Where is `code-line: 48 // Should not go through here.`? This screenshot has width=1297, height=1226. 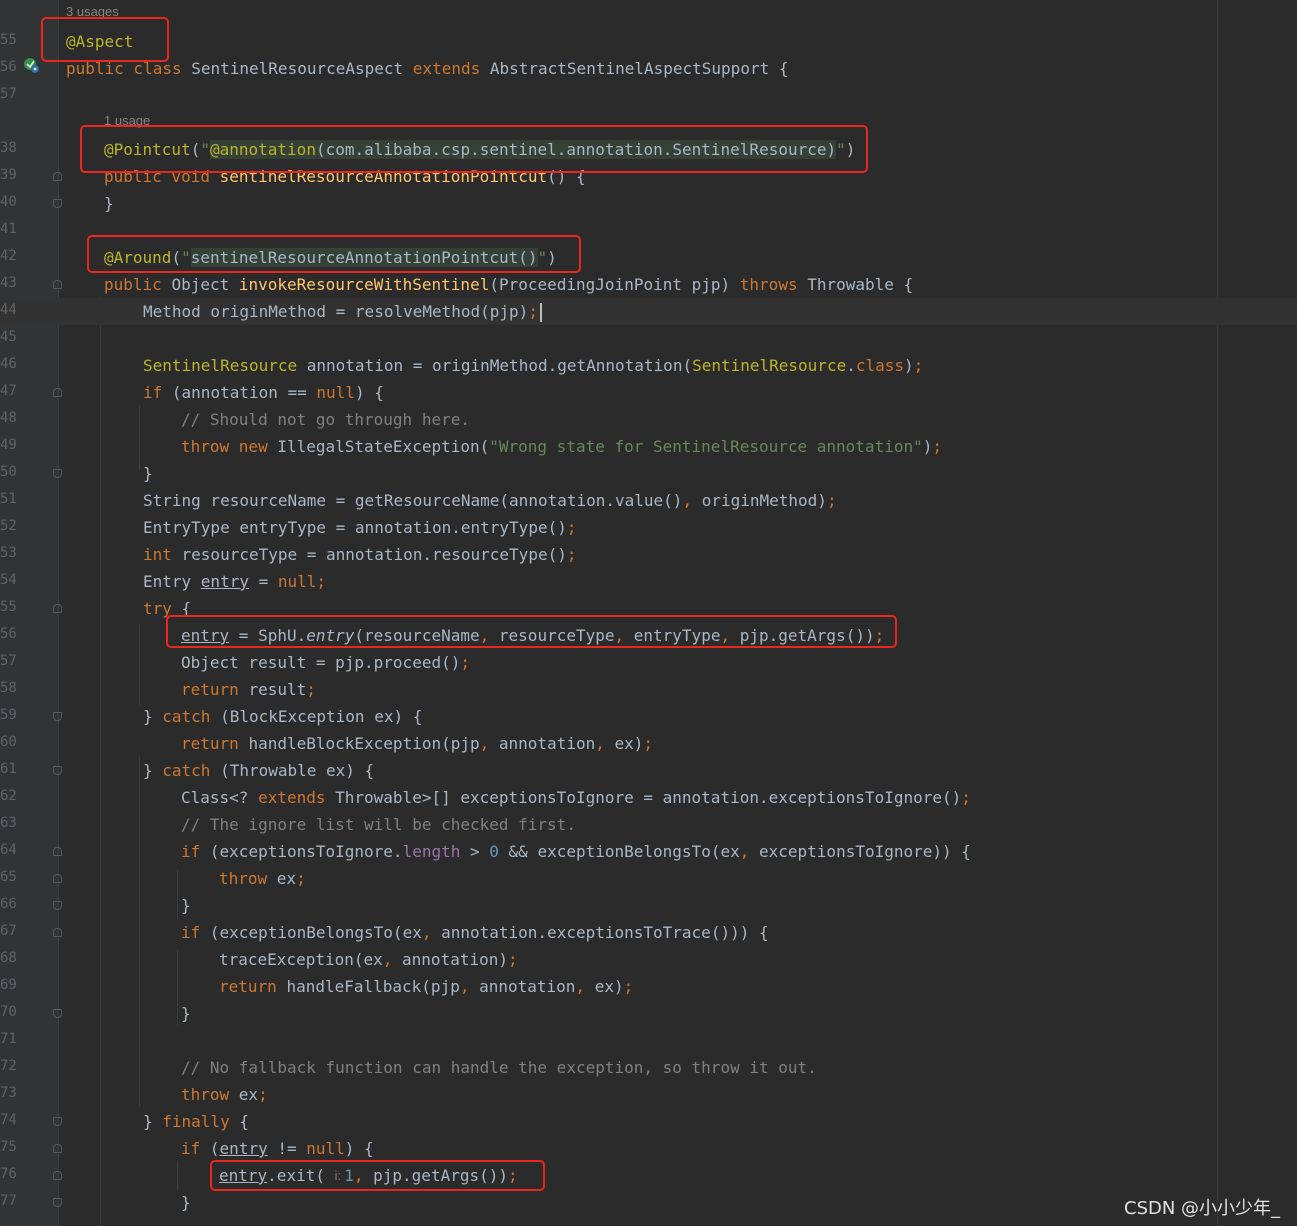 code-line: 48 // Should not go through here. is located at coordinates (648, 419).